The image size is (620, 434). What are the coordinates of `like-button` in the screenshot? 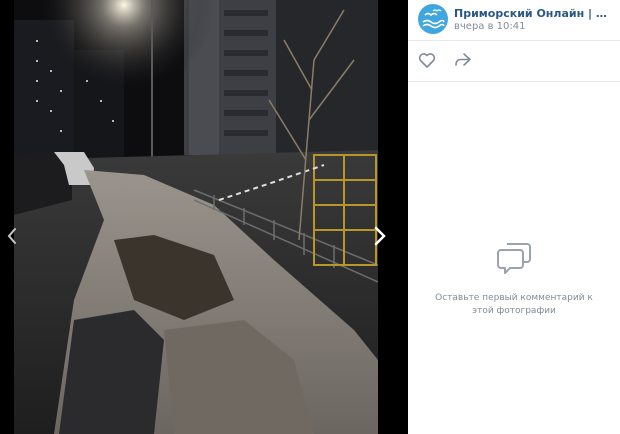 It's located at (427, 62).